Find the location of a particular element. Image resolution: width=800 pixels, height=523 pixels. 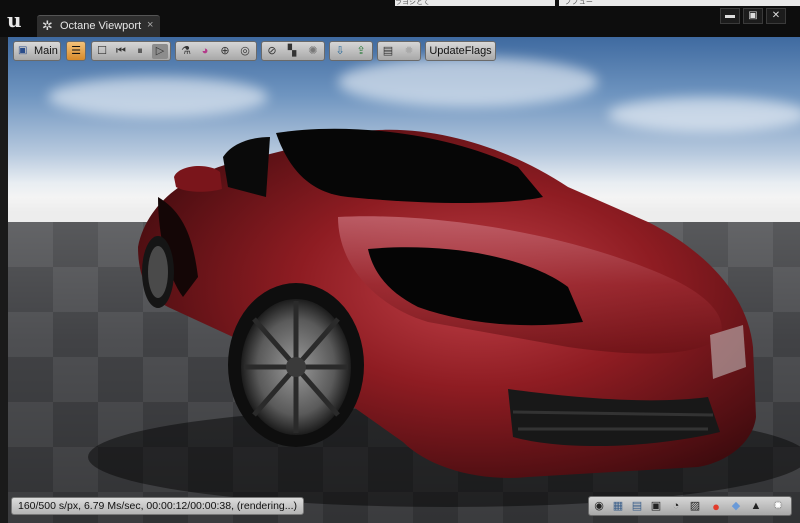

background-window-strip-right: ノノュー is located at coordinates (679, 3).